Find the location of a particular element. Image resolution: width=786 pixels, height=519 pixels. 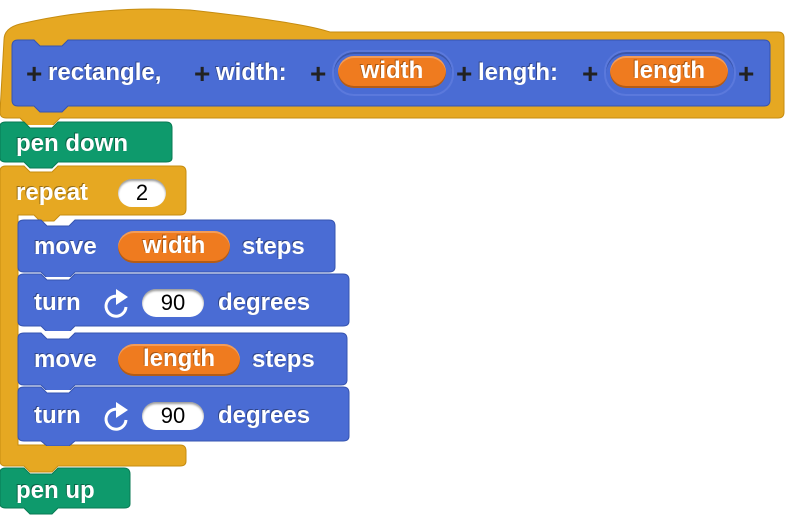

pen-down-label: pen down is located at coordinates (72, 143).